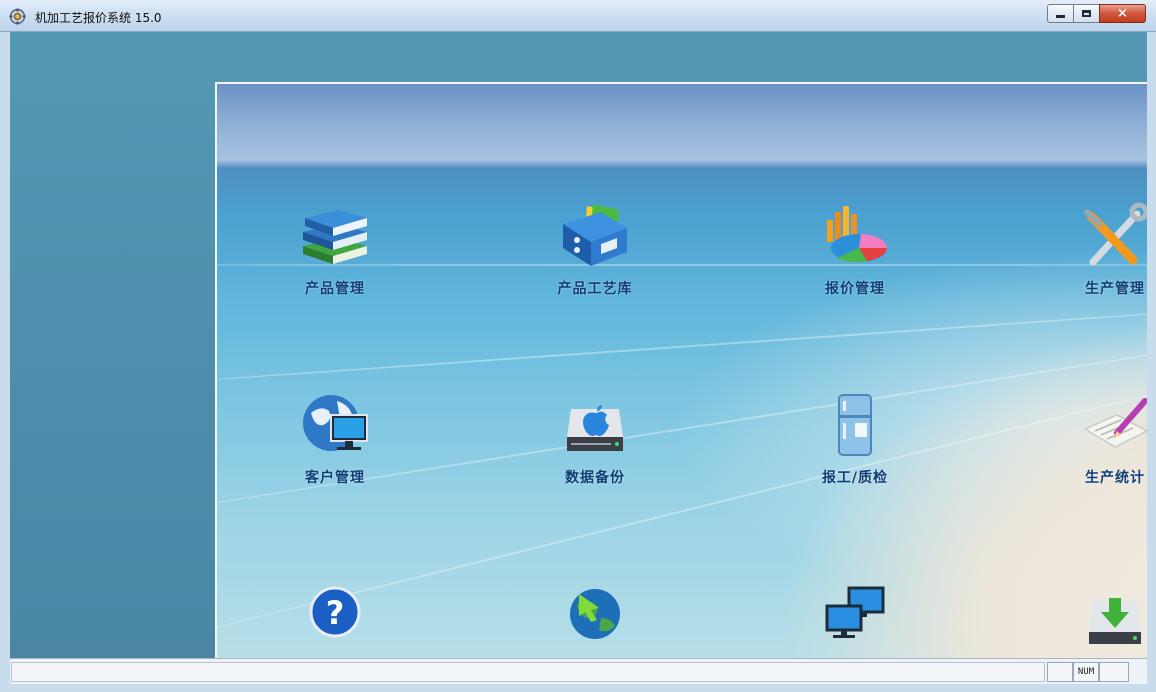  I want to click on window-title: 机加工艺报价系统 15.0, so click(98, 18).